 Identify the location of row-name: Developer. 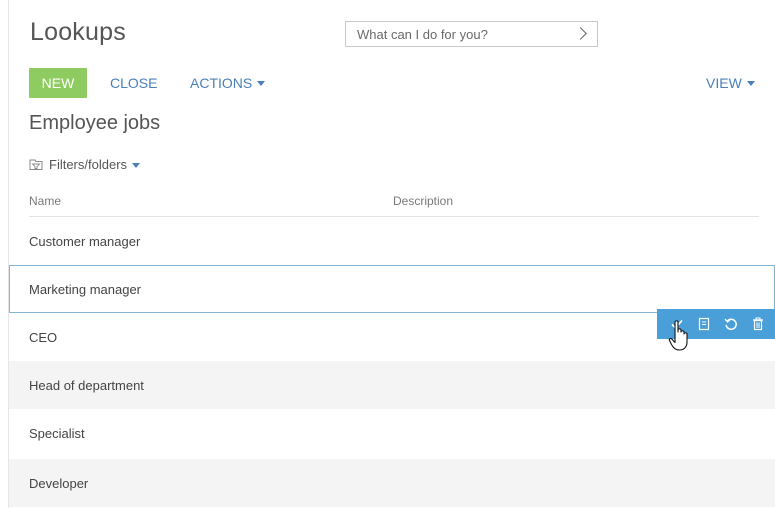
(59, 483).